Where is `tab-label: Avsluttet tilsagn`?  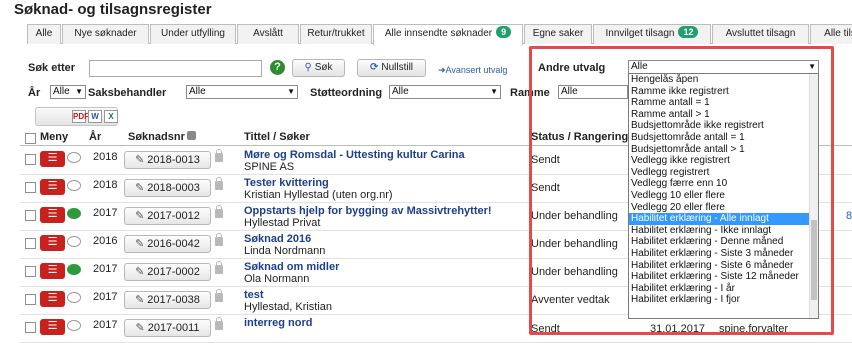 tab-label: Avsluttet tilsagn is located at coordinates (760, 33).